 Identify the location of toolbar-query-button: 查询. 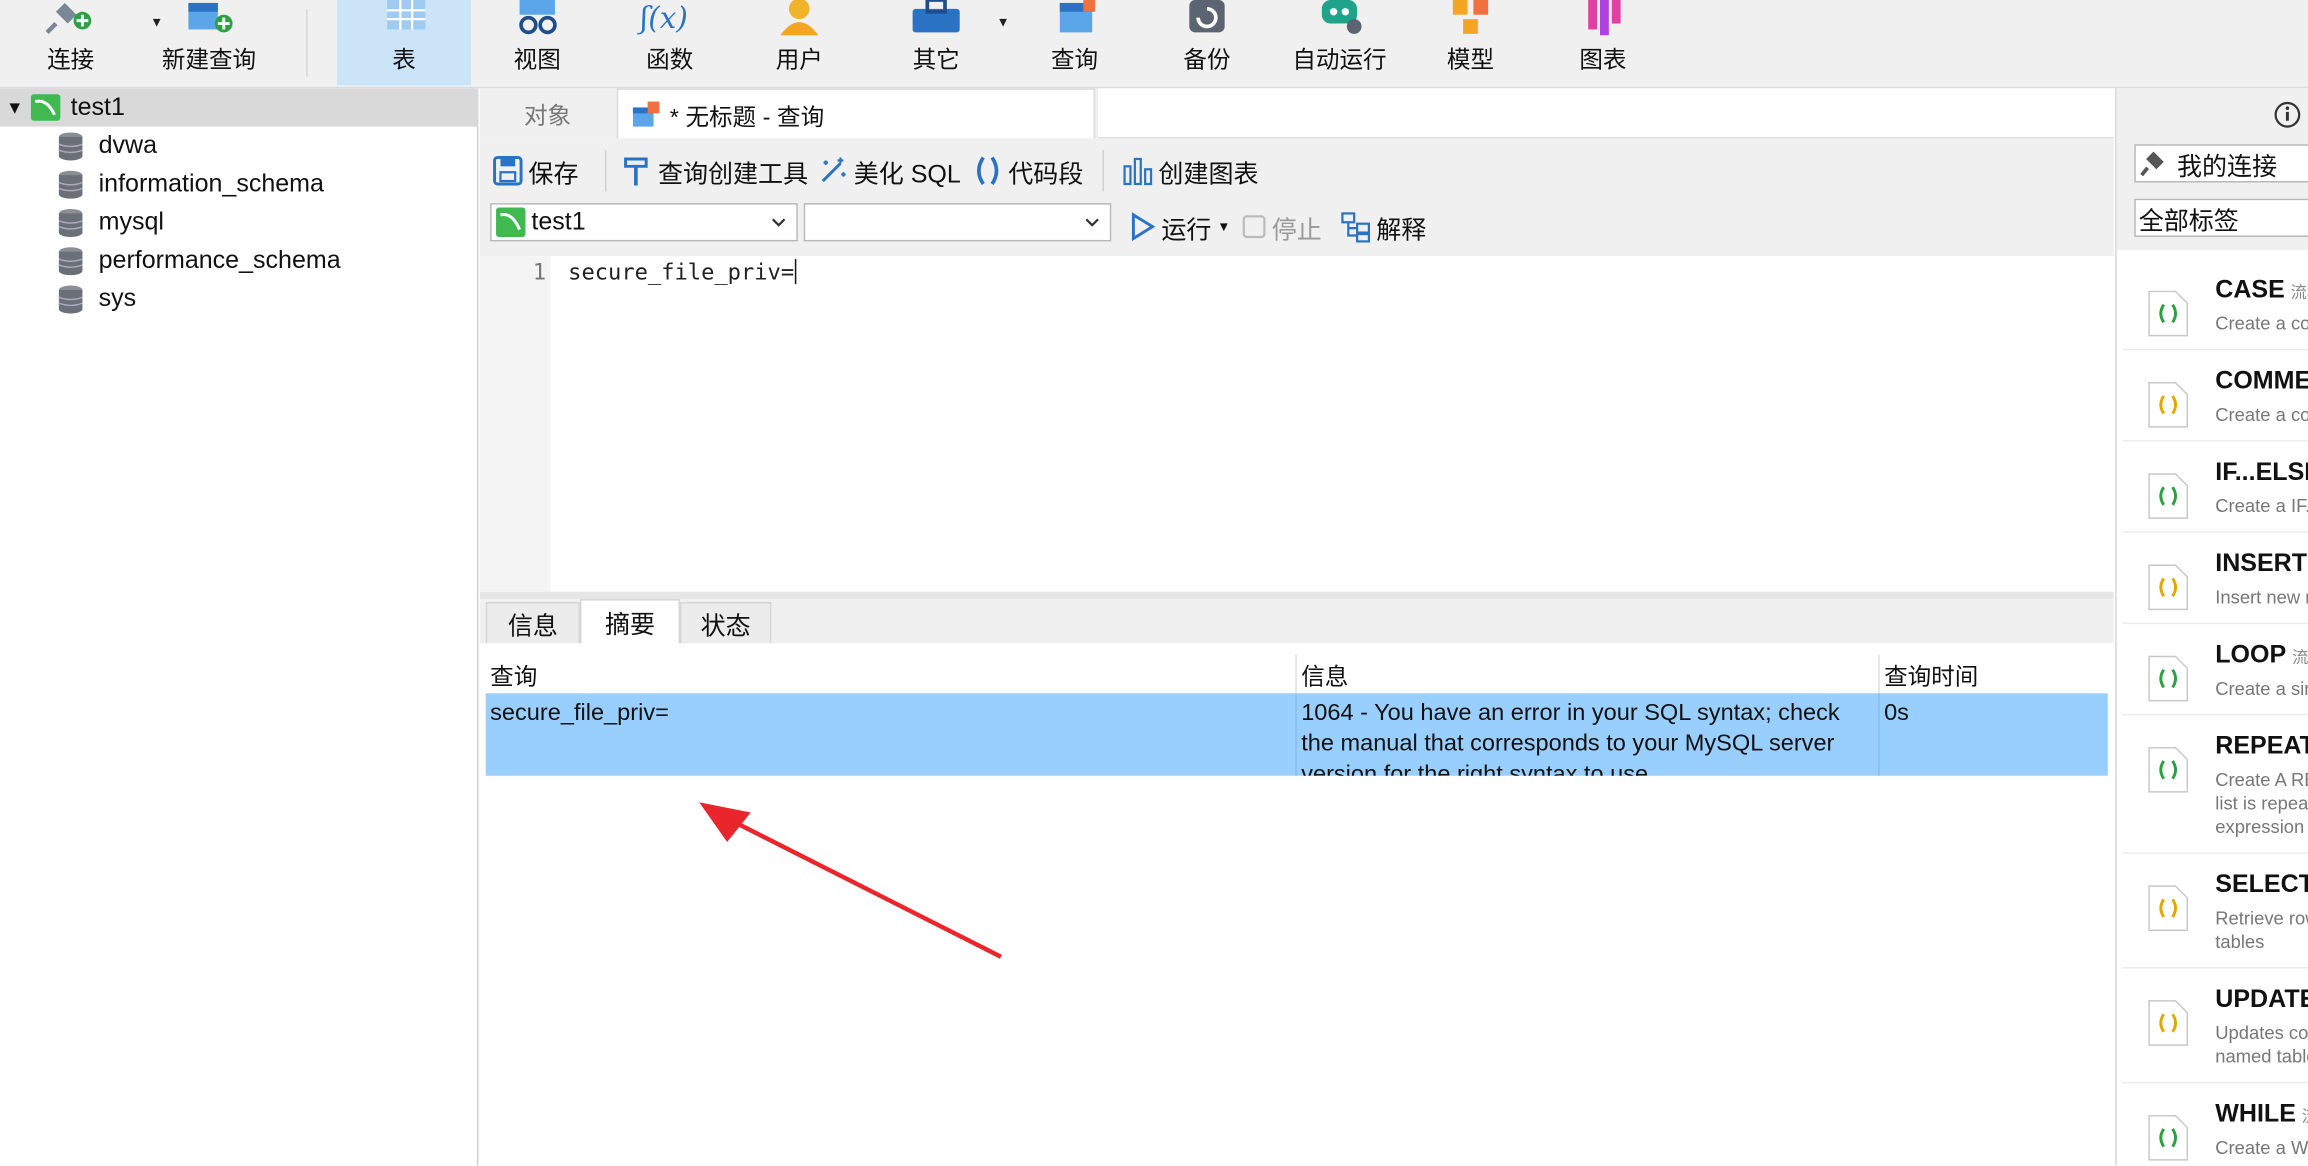
(1074, 42).